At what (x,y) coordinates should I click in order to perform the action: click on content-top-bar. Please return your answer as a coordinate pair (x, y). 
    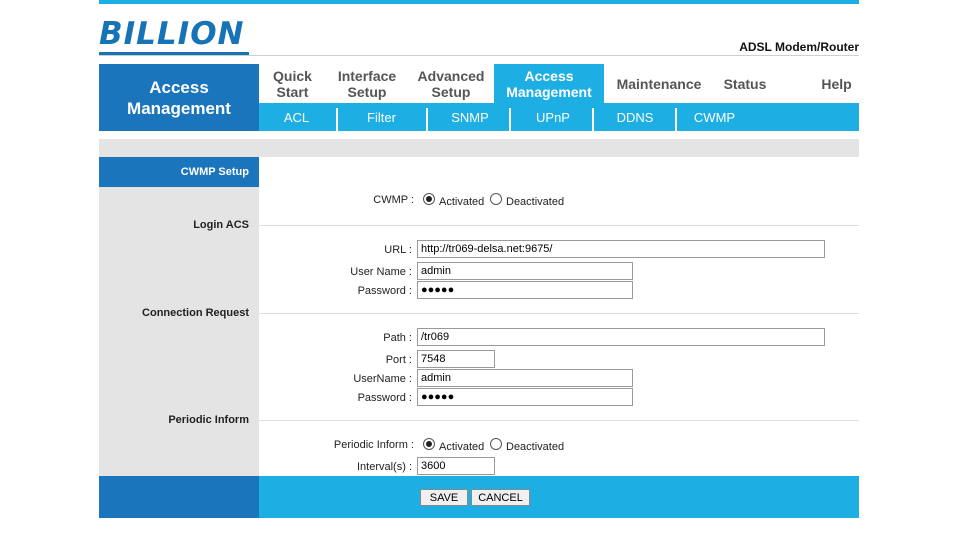
    Looking at the image, I should click on (479, 148).